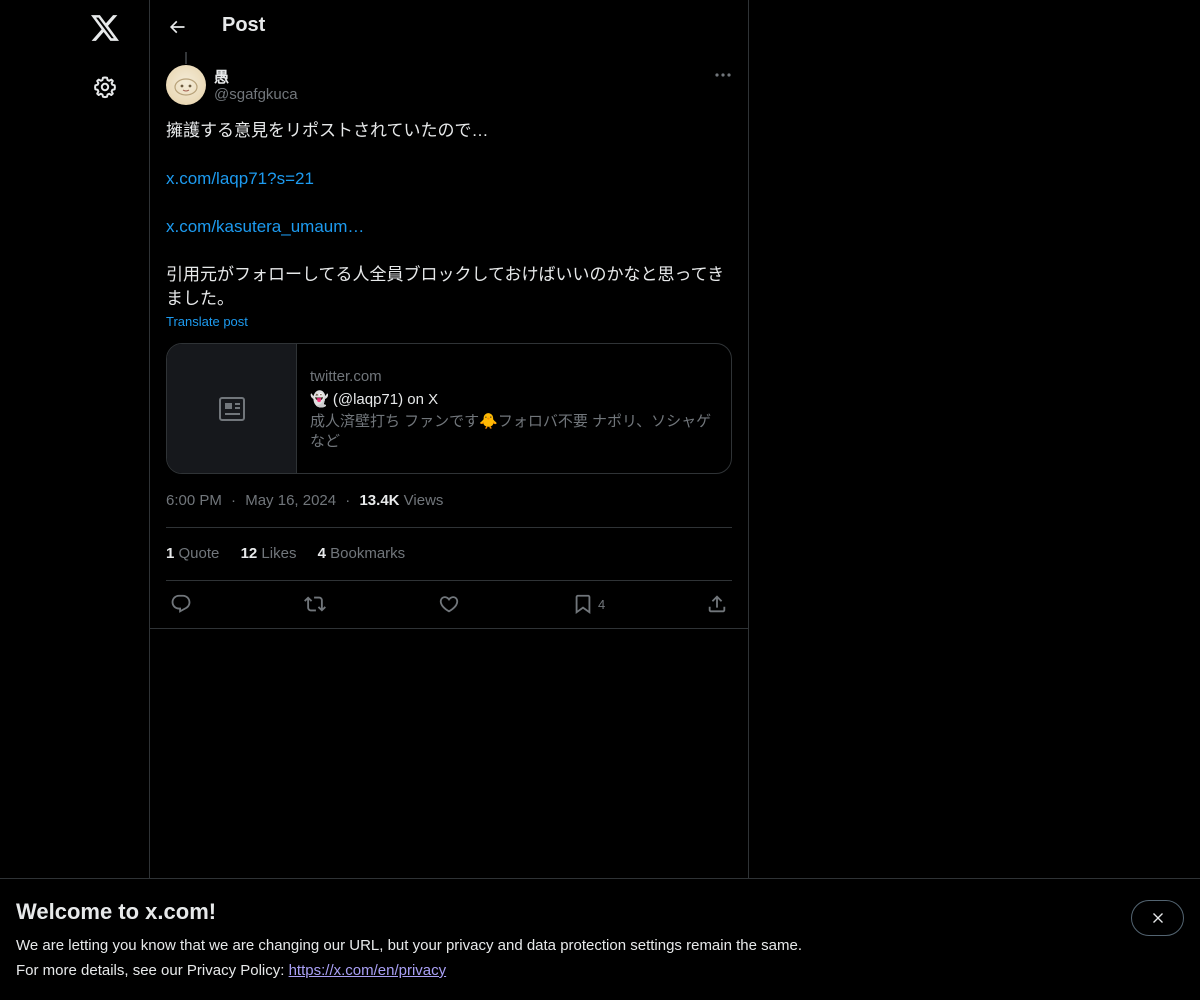  Describe the element at coordinates (583, 604) in the screenshot. I see `bookmark-icon` at that location.